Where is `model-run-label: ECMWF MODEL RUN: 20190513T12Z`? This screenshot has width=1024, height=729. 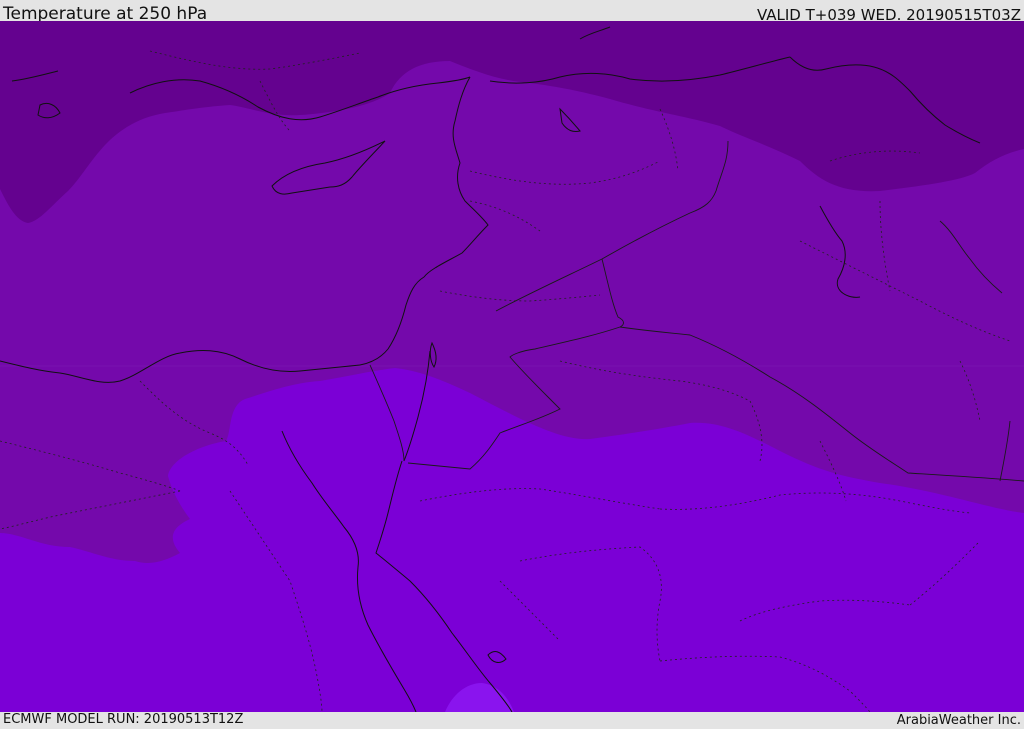 model-run-label: ECMWF MODEL RUN: 20190513T12Z is located at coordinates (123, 719).